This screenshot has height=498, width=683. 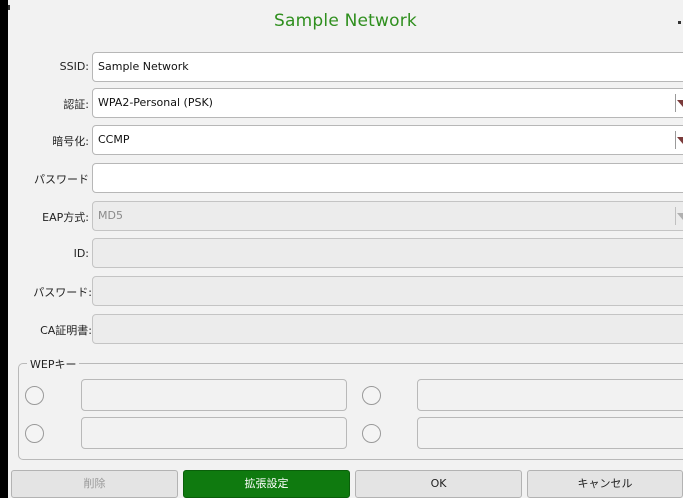 I want to click on auth-label: 認証:, so click(x=76, y=104).